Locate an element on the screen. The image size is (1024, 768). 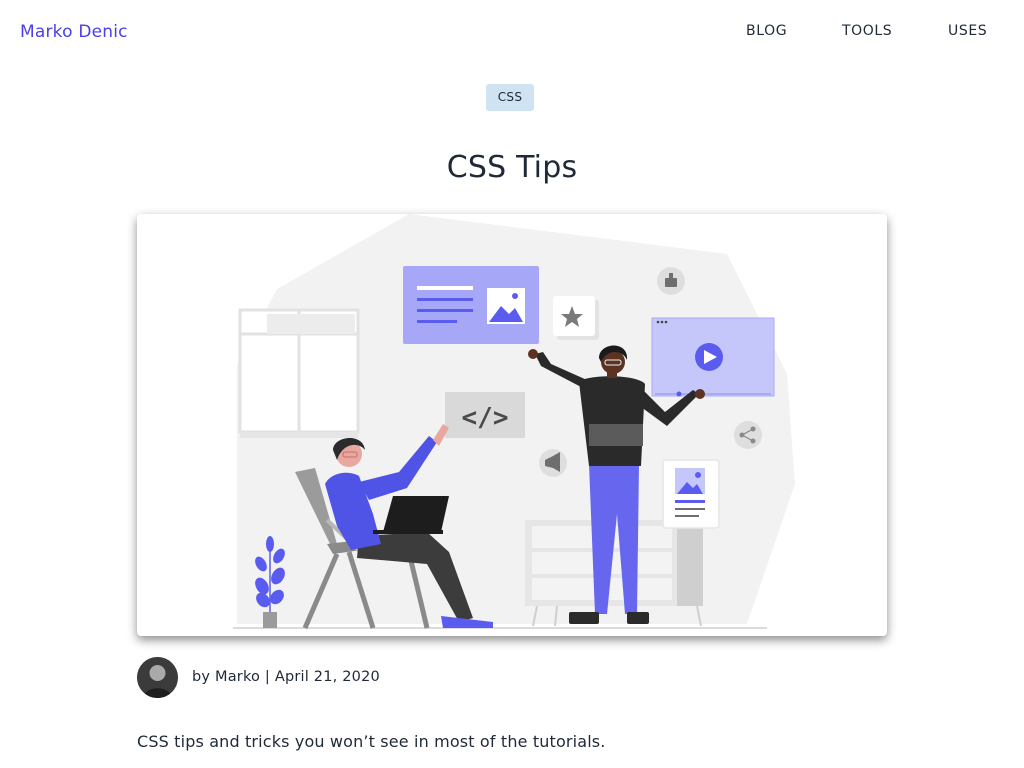
share-bubble-illustration is located at coordinates (748, 435).